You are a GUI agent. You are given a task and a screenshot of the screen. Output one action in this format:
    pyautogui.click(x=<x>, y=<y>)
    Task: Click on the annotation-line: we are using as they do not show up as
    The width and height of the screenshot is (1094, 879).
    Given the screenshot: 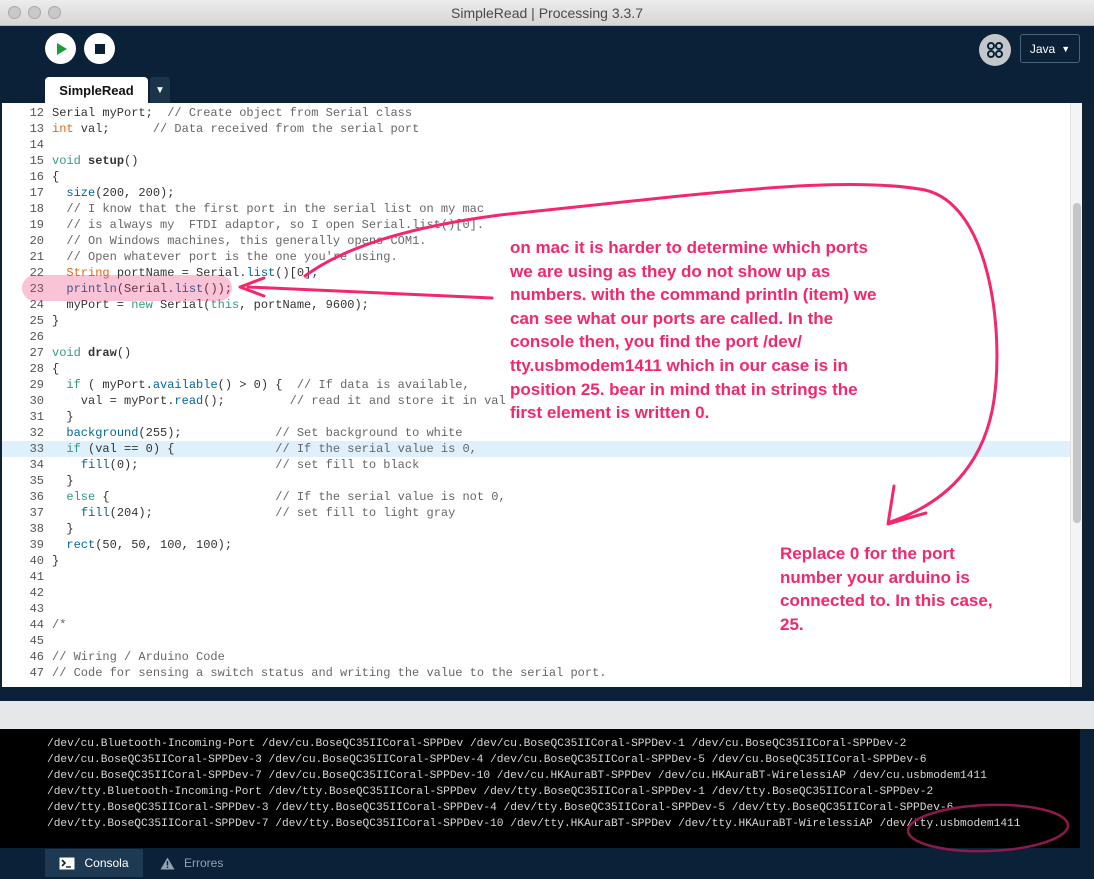 What is the action you would take?
    pyautogui.click(x=670, y=271)
    